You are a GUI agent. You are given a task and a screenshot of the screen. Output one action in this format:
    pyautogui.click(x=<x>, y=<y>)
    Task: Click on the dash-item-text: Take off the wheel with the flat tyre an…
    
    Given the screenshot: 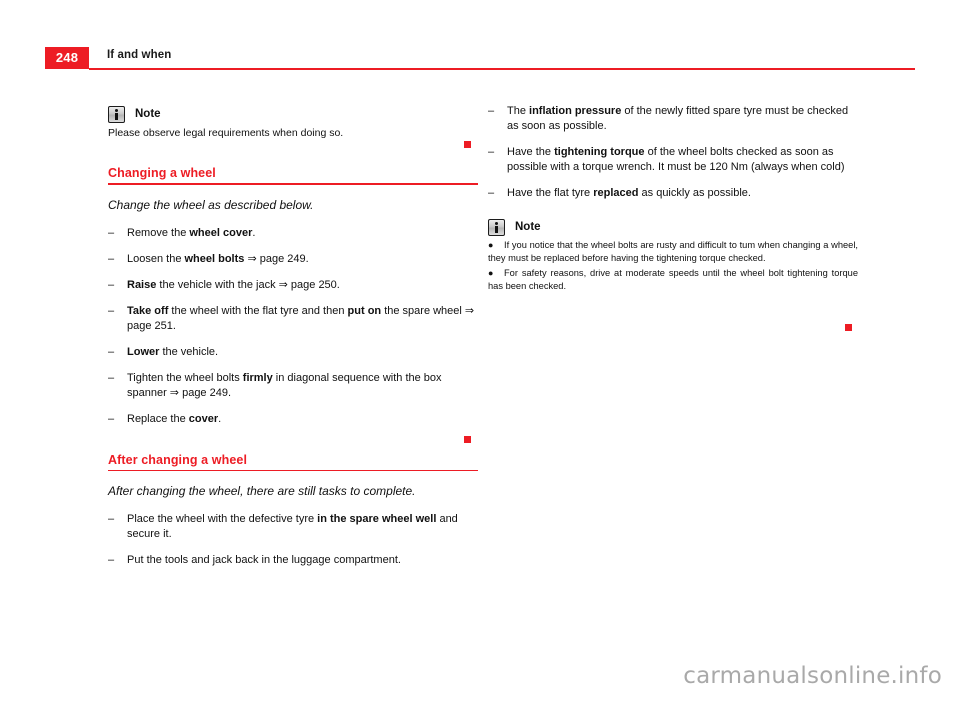 What is the action you would take?
    pyautogui.click(x=301, y=318)
    